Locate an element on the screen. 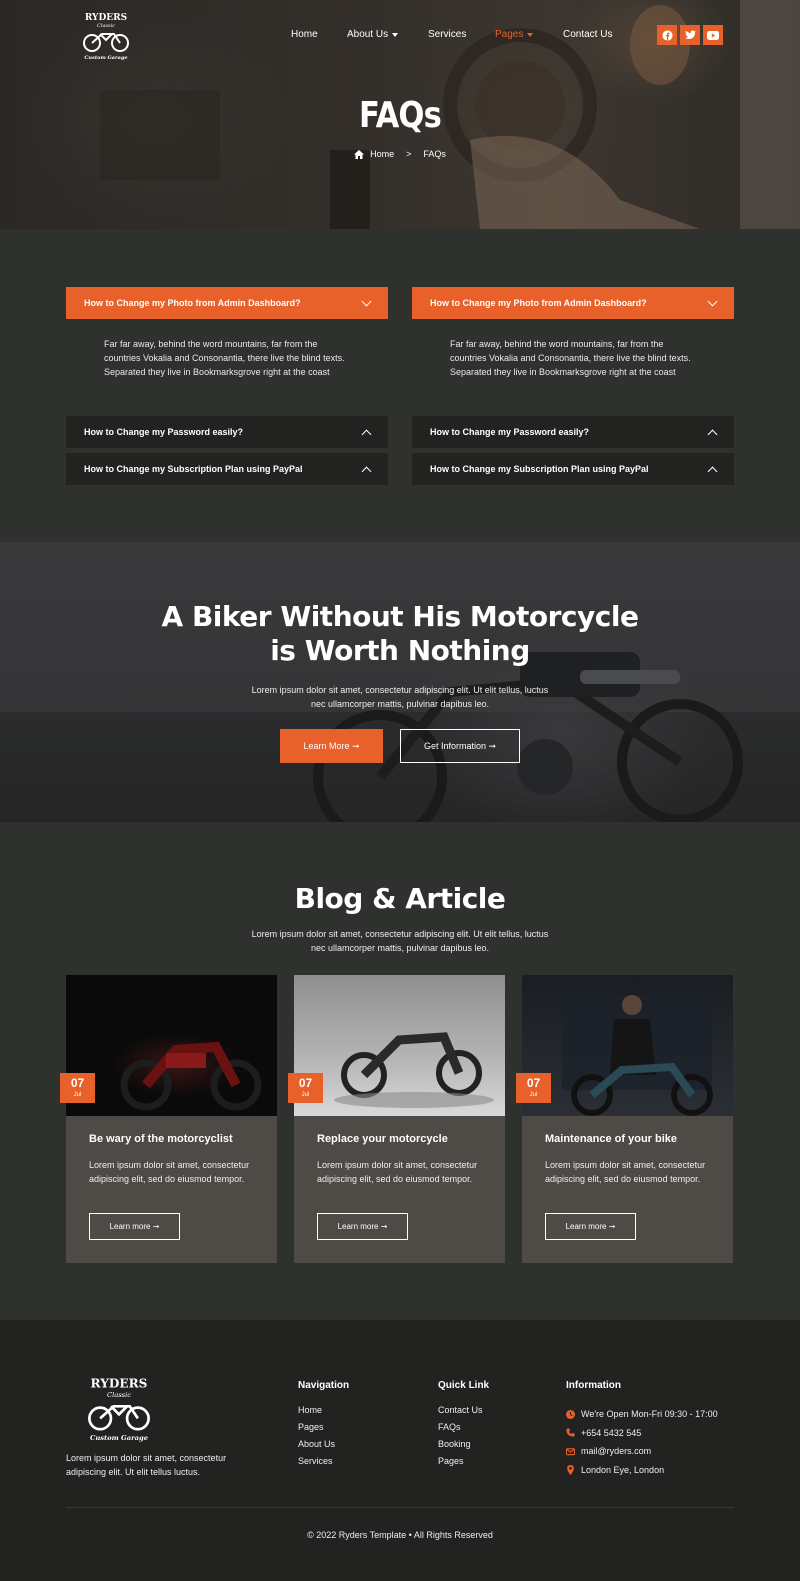 This screenshot has height=1581, width=800. nav-home-label: Home is located at coordinates (304, 34).